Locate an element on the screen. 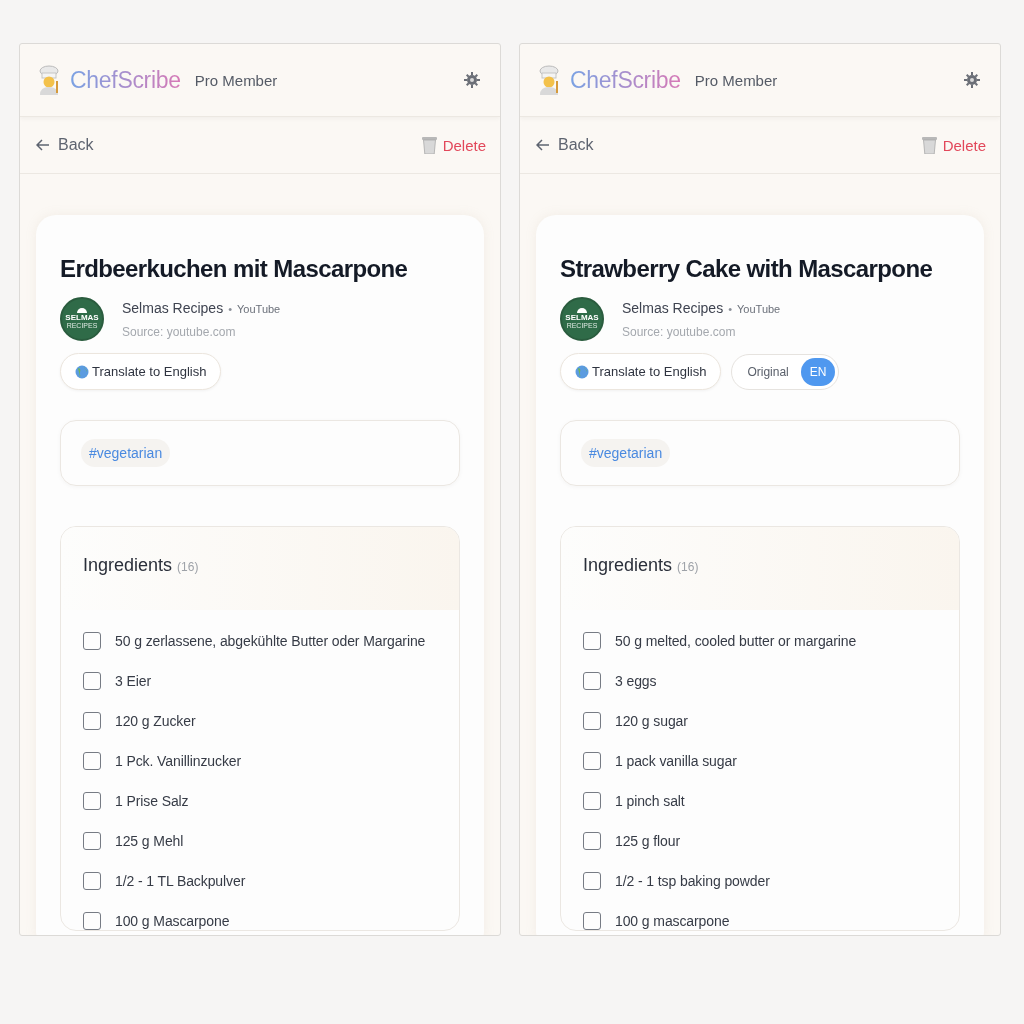 This screenshot has width=1024, height=1024. recipe-title: Erdbeerkuchen mit Mascarpone is located at coordinates (234, 269).